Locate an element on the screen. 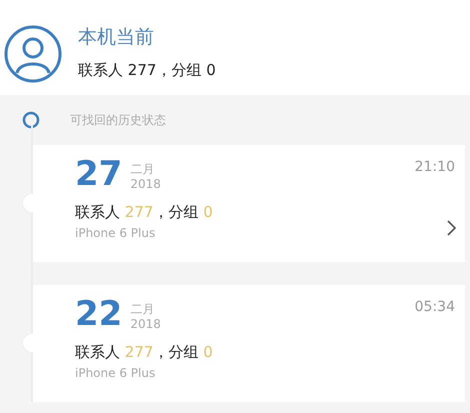  date-day: 27 is located at coordinates (98, 174).